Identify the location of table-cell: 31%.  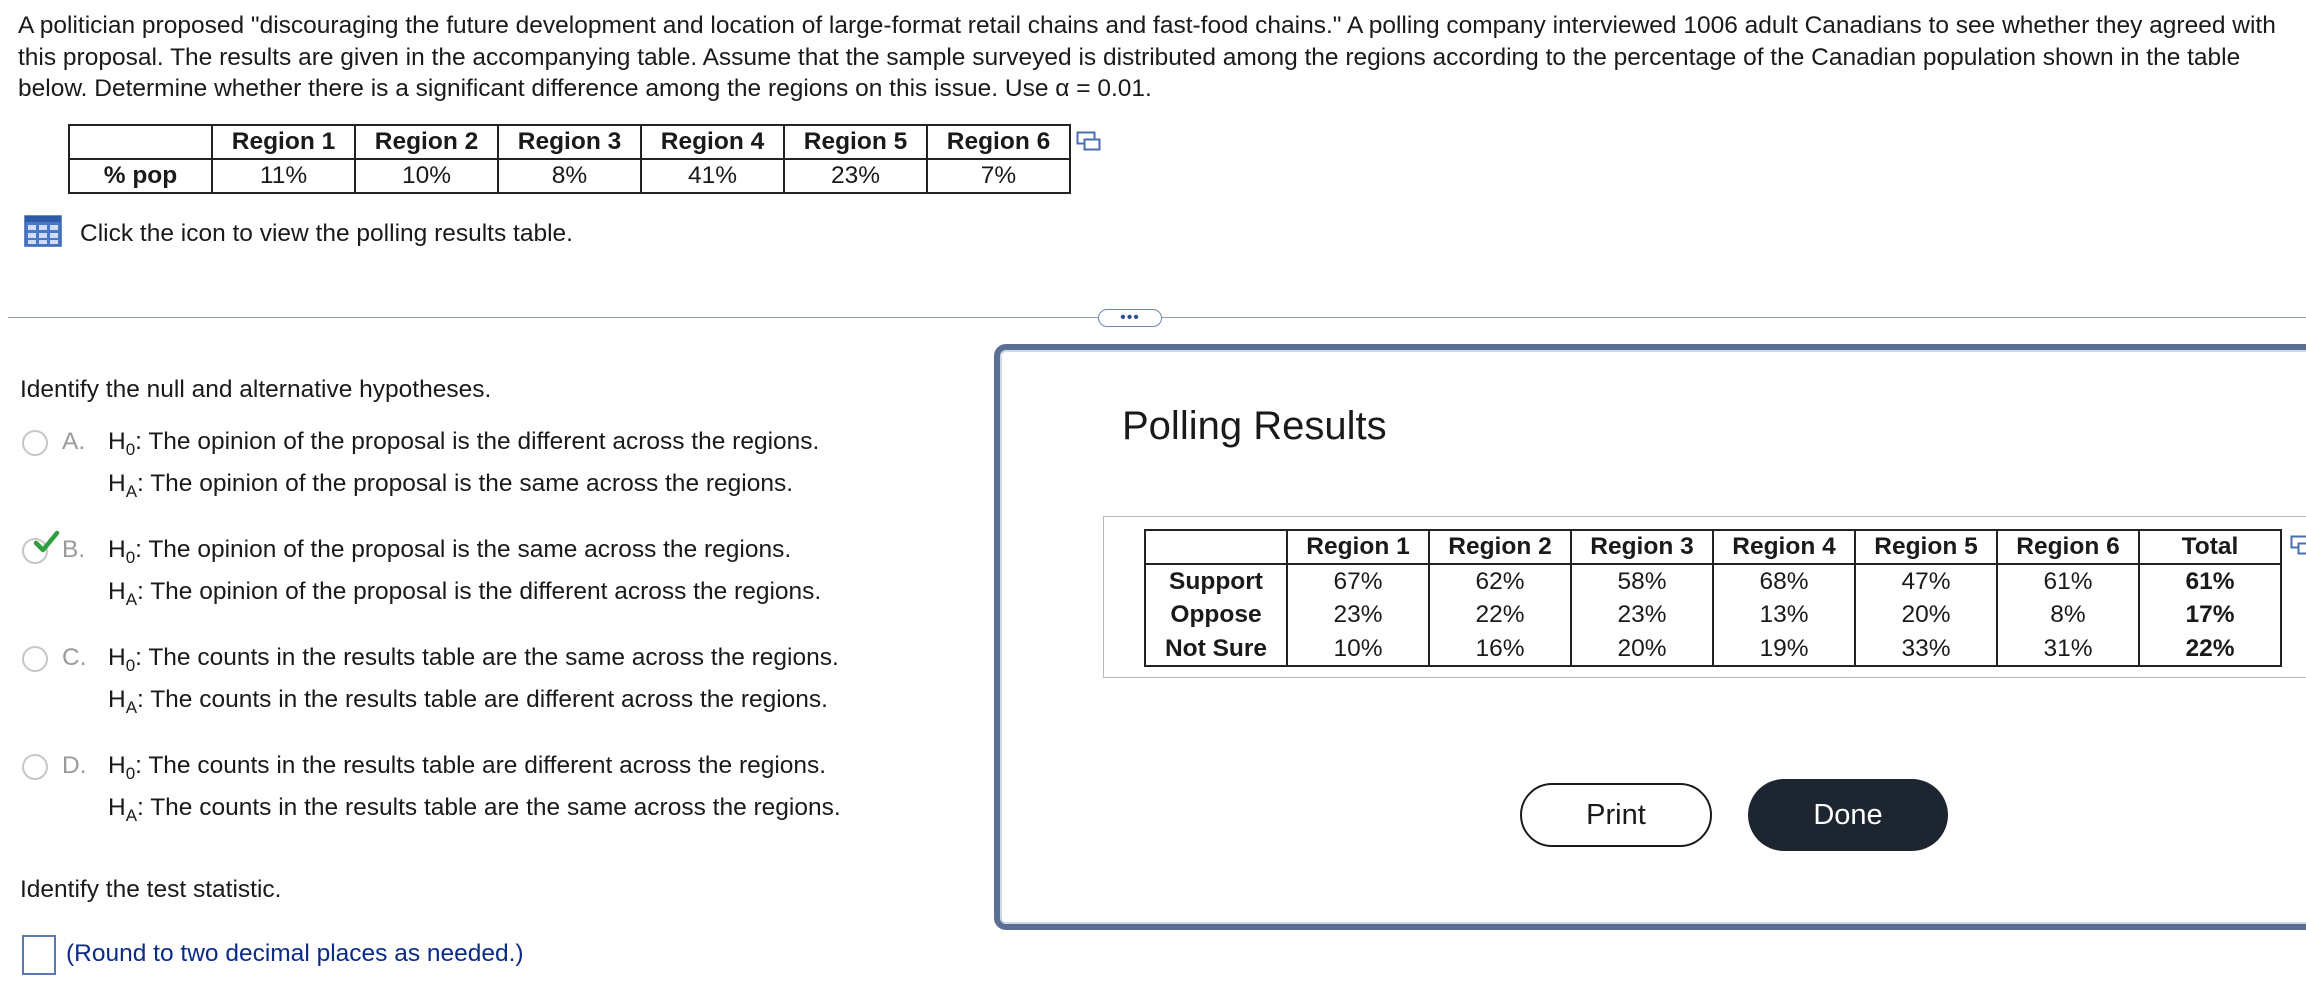
(2068, 649).